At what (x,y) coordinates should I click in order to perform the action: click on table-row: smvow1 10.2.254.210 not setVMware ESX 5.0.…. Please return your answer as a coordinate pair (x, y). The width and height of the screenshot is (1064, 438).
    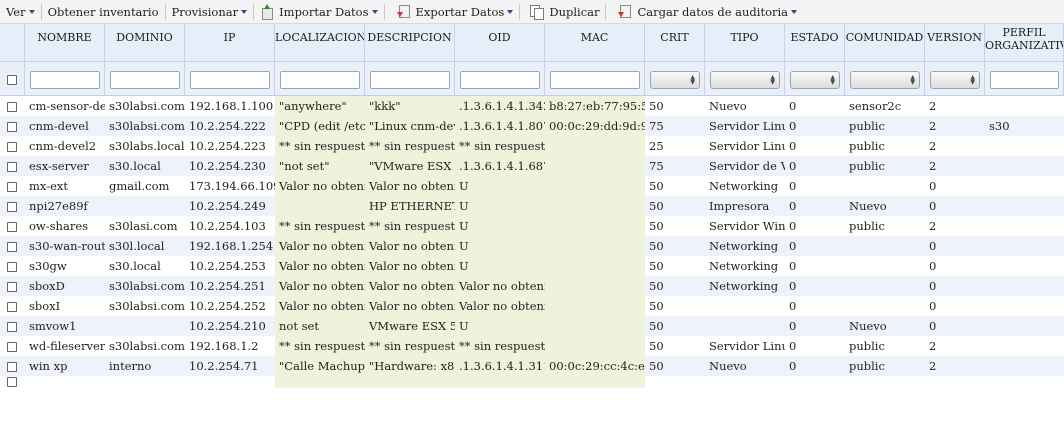
    Looking at the image, I should click on (532, 326).